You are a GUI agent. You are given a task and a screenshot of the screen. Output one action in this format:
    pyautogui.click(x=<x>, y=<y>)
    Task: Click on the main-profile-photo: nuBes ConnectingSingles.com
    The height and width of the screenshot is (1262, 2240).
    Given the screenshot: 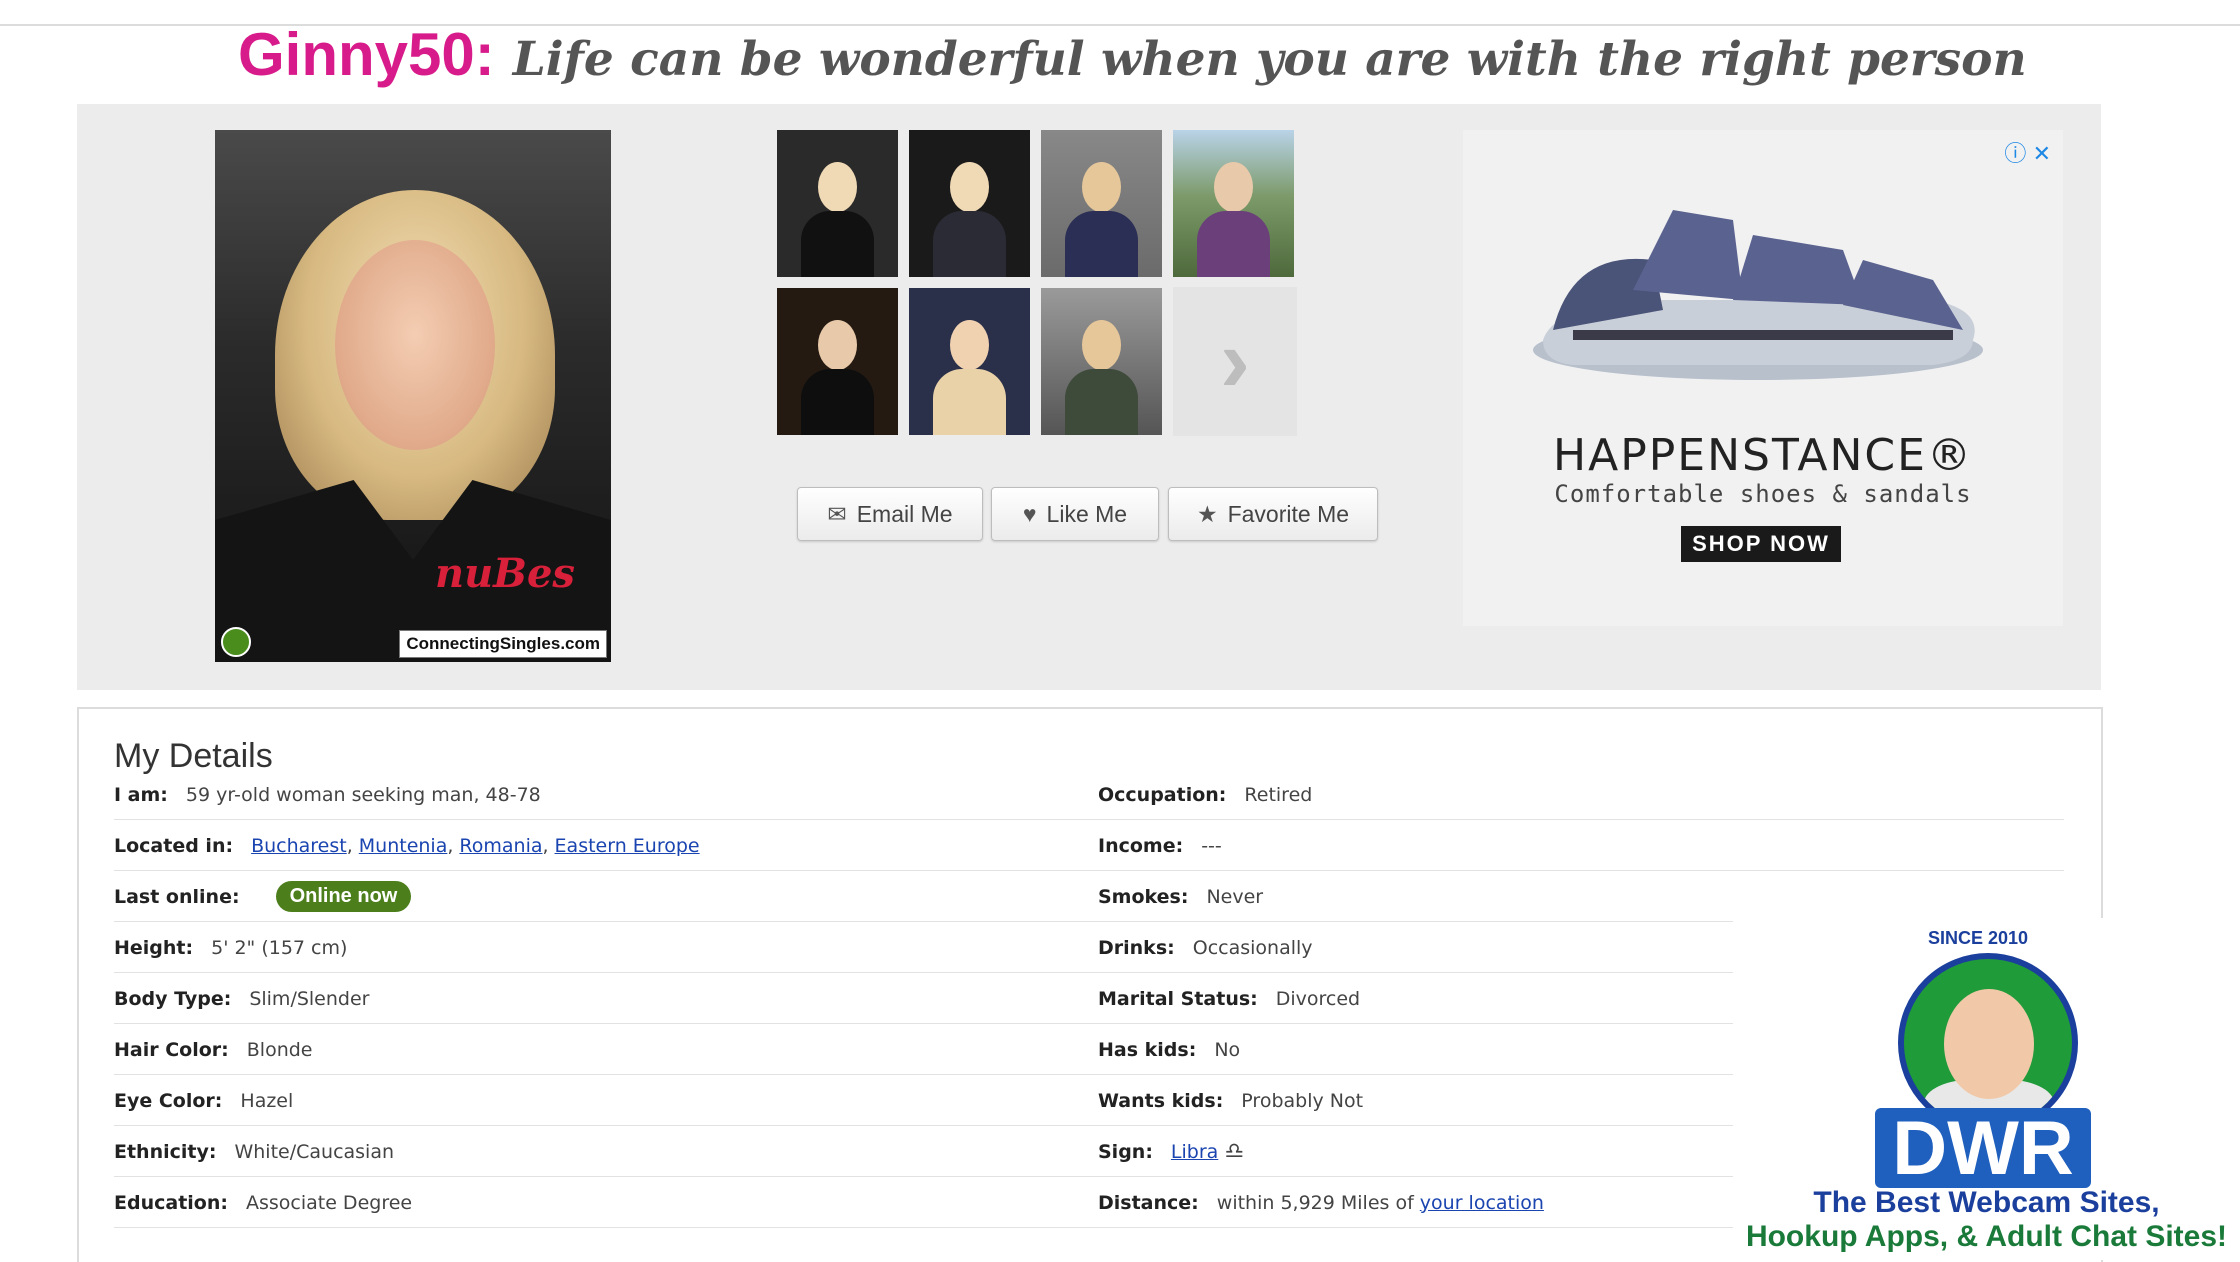 What is the action you would take?
    pyautogui.click(x=413, y=396)
    